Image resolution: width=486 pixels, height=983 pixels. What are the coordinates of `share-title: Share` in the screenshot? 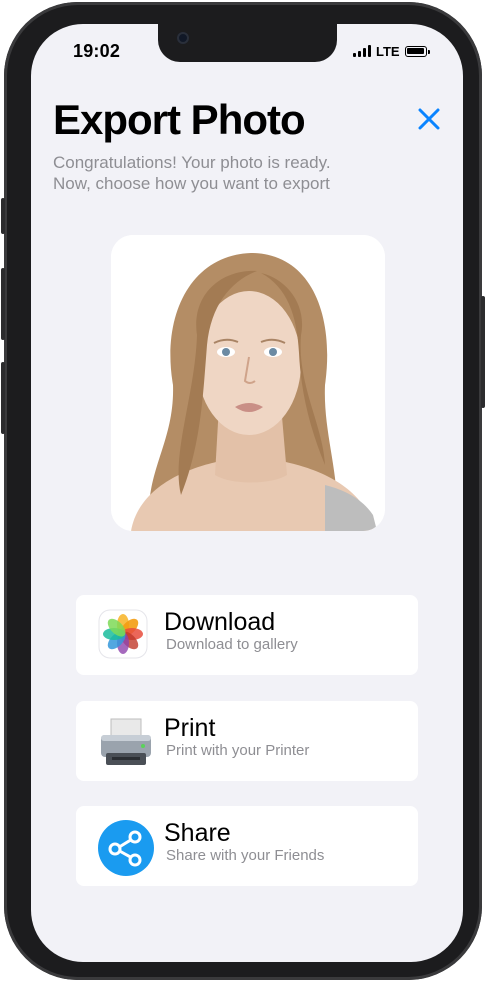 It's located at (197, 833).